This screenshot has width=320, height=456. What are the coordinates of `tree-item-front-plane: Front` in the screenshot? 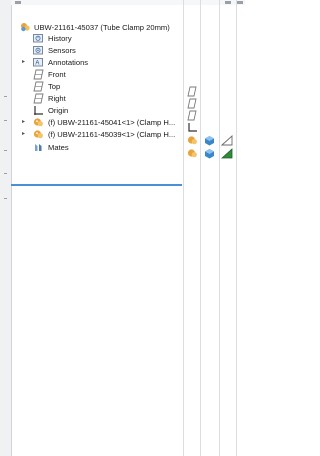 It's located at (49, 74).